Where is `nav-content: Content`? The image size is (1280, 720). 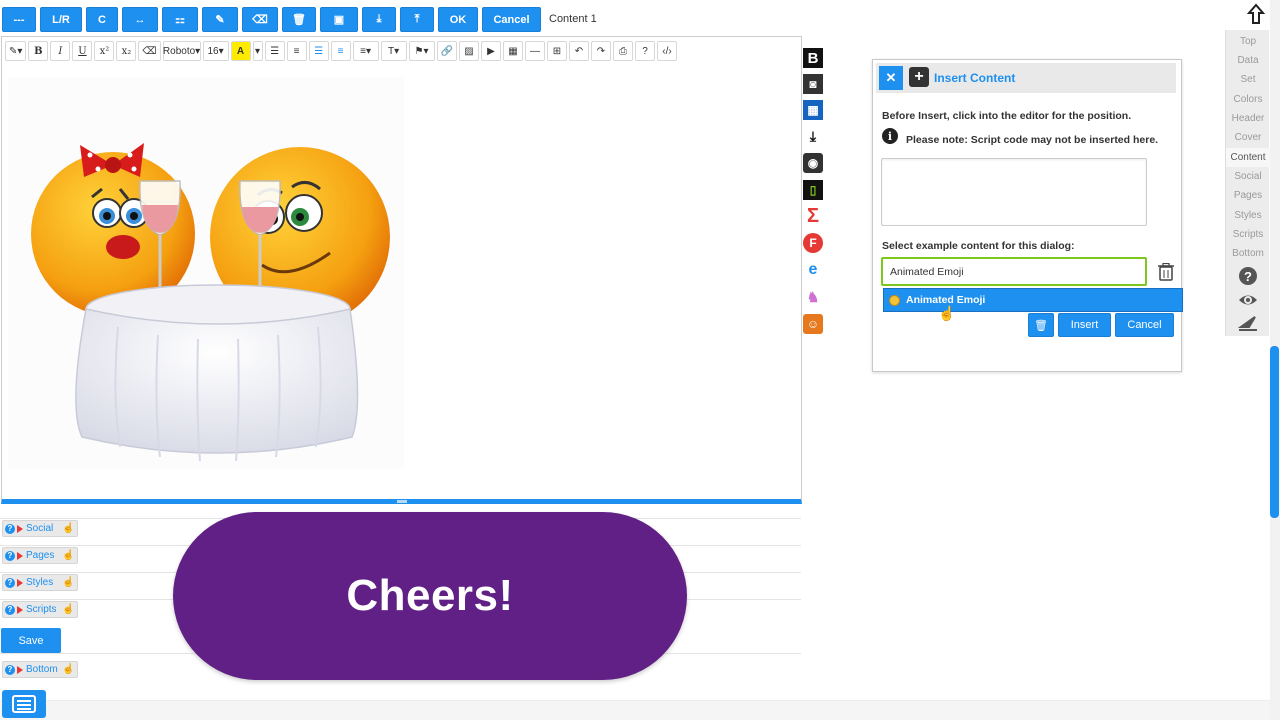 nav-content: Content is located at coordinates (1248, 157).